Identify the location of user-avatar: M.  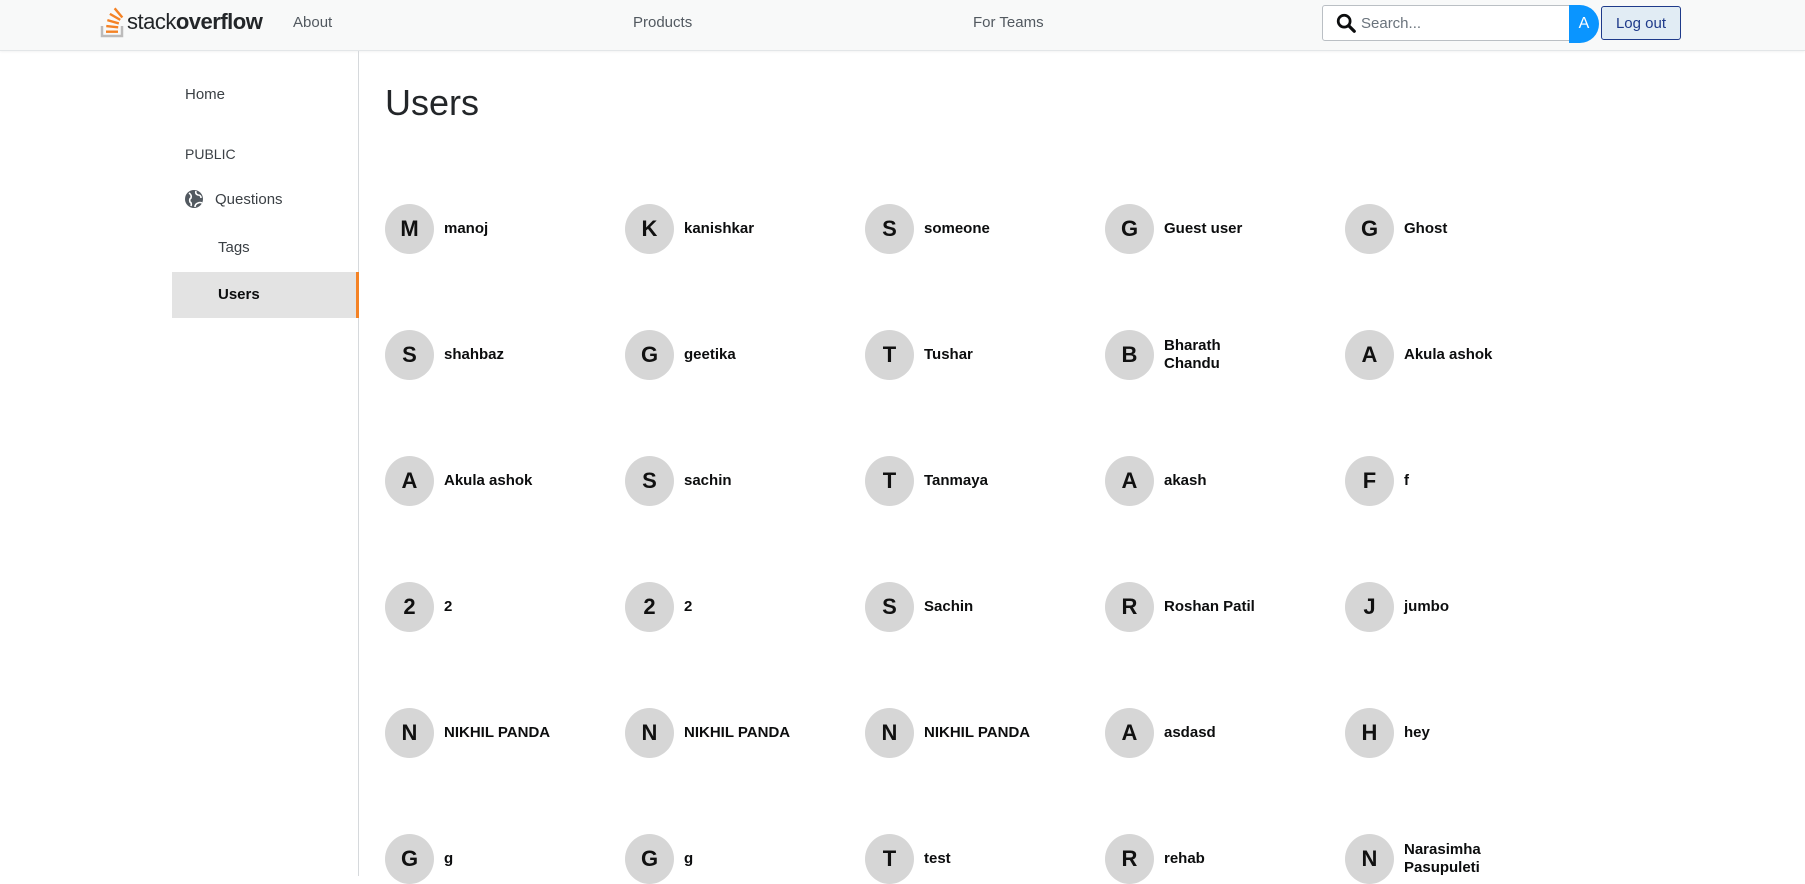
(409, 229).